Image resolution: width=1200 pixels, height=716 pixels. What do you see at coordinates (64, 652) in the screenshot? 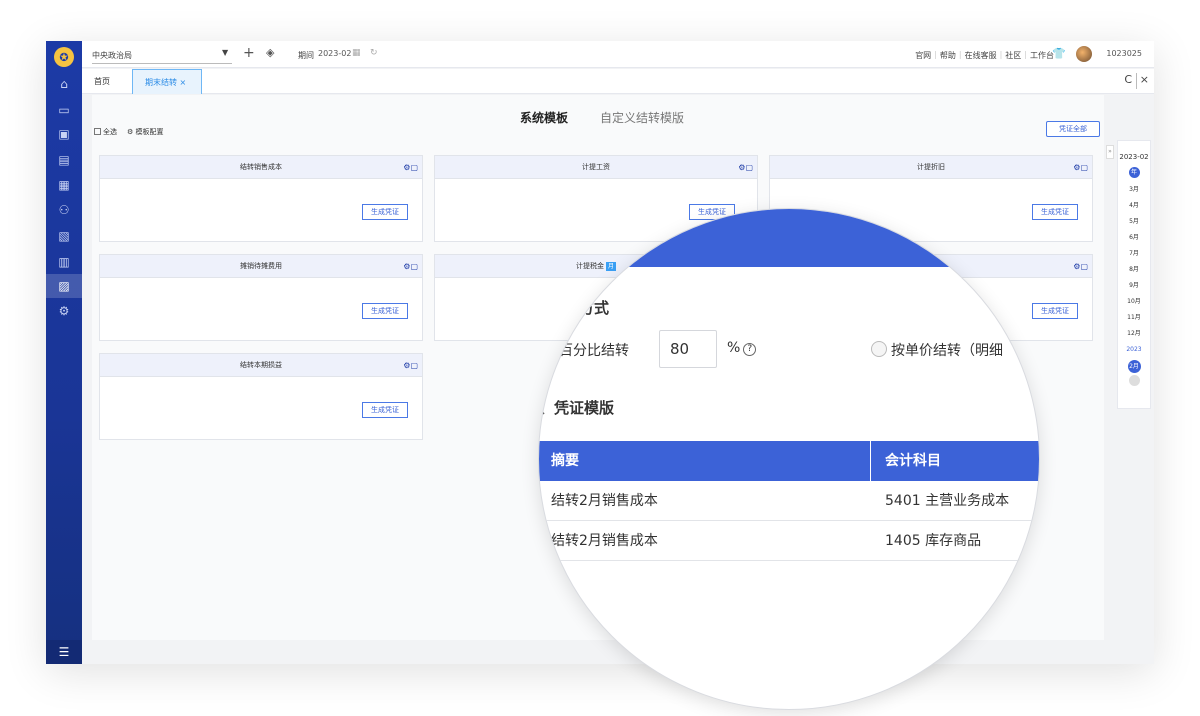
I see `menu-collapse-icon: ☰` at bounding box center [64, 652].